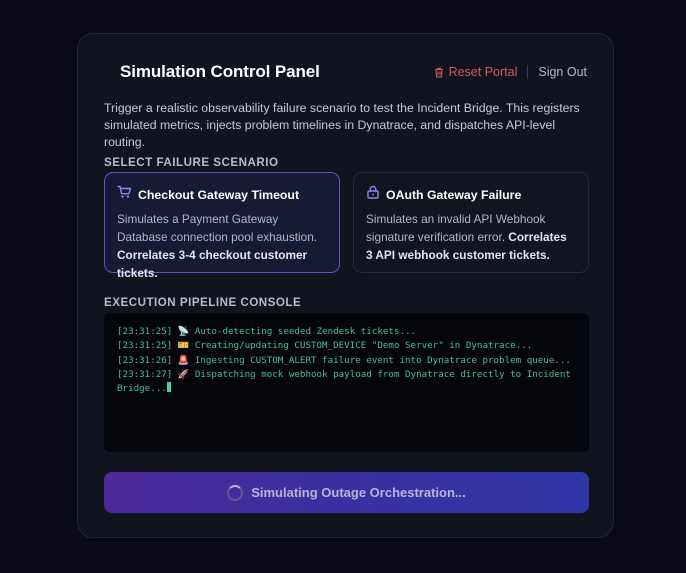 This screenshot has height=573, width=686. I want to click on scenario-title: OAuth Gateway Failure, so click(454, 194).